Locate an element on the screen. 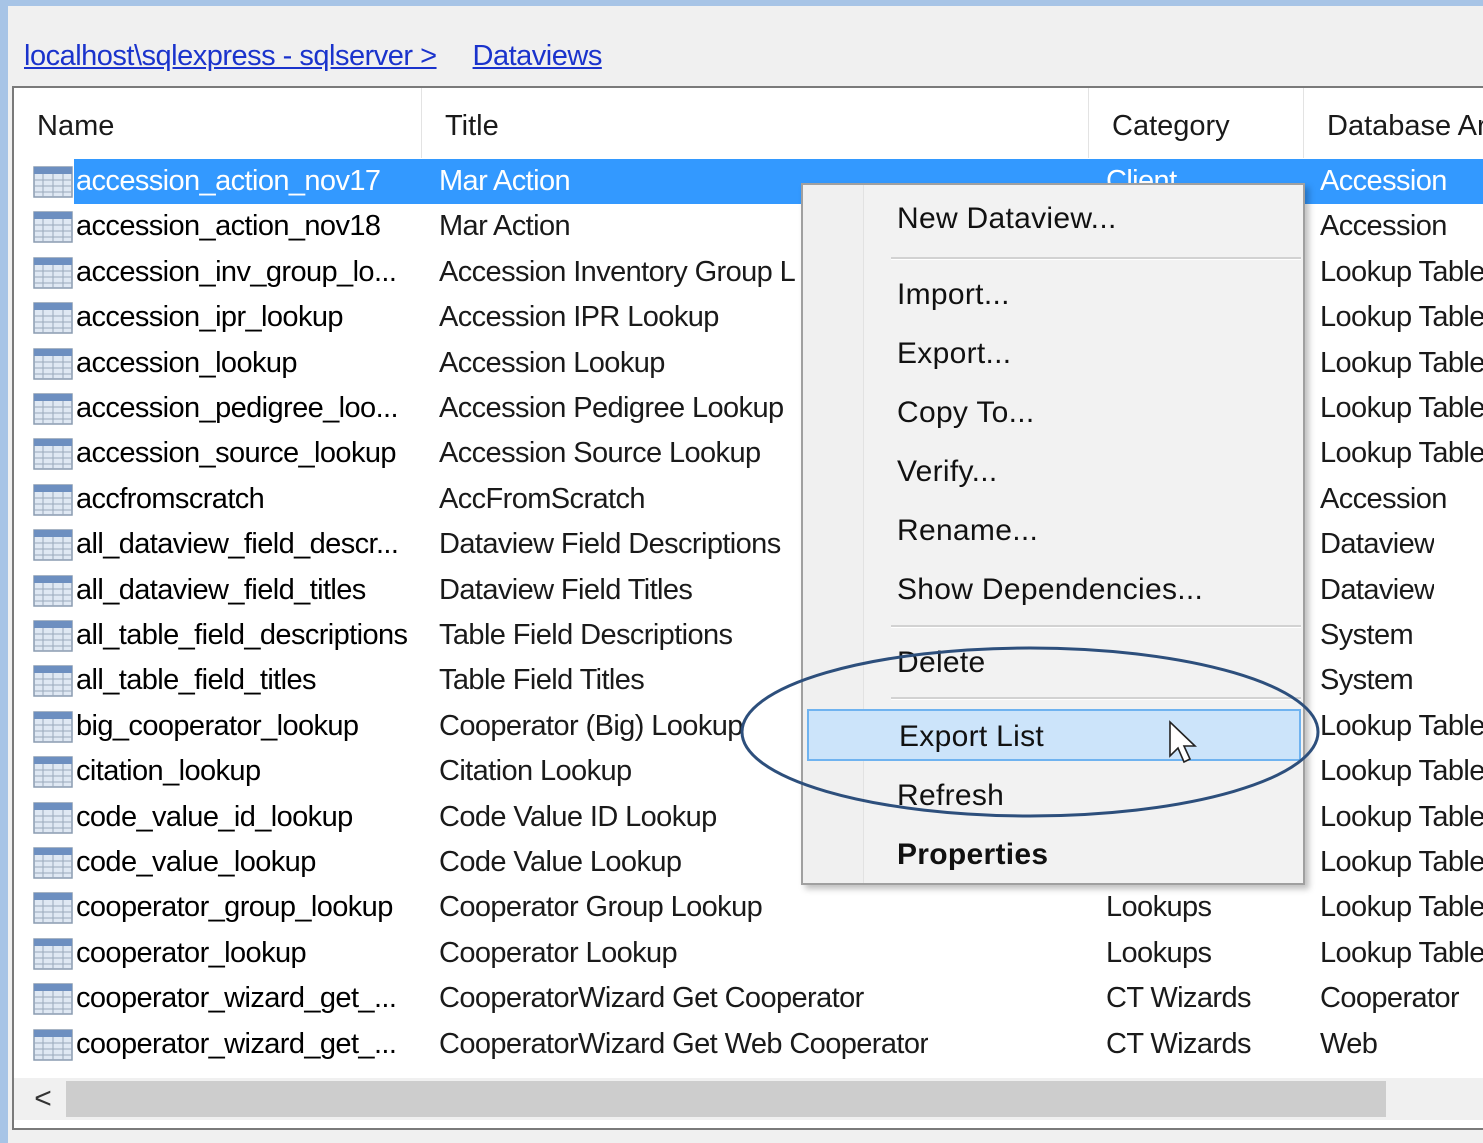 Image resolution: width=1483 pixels, height=1143 pixels. row-name: cooperator_group_lookup is located at coordinates (234, 907).